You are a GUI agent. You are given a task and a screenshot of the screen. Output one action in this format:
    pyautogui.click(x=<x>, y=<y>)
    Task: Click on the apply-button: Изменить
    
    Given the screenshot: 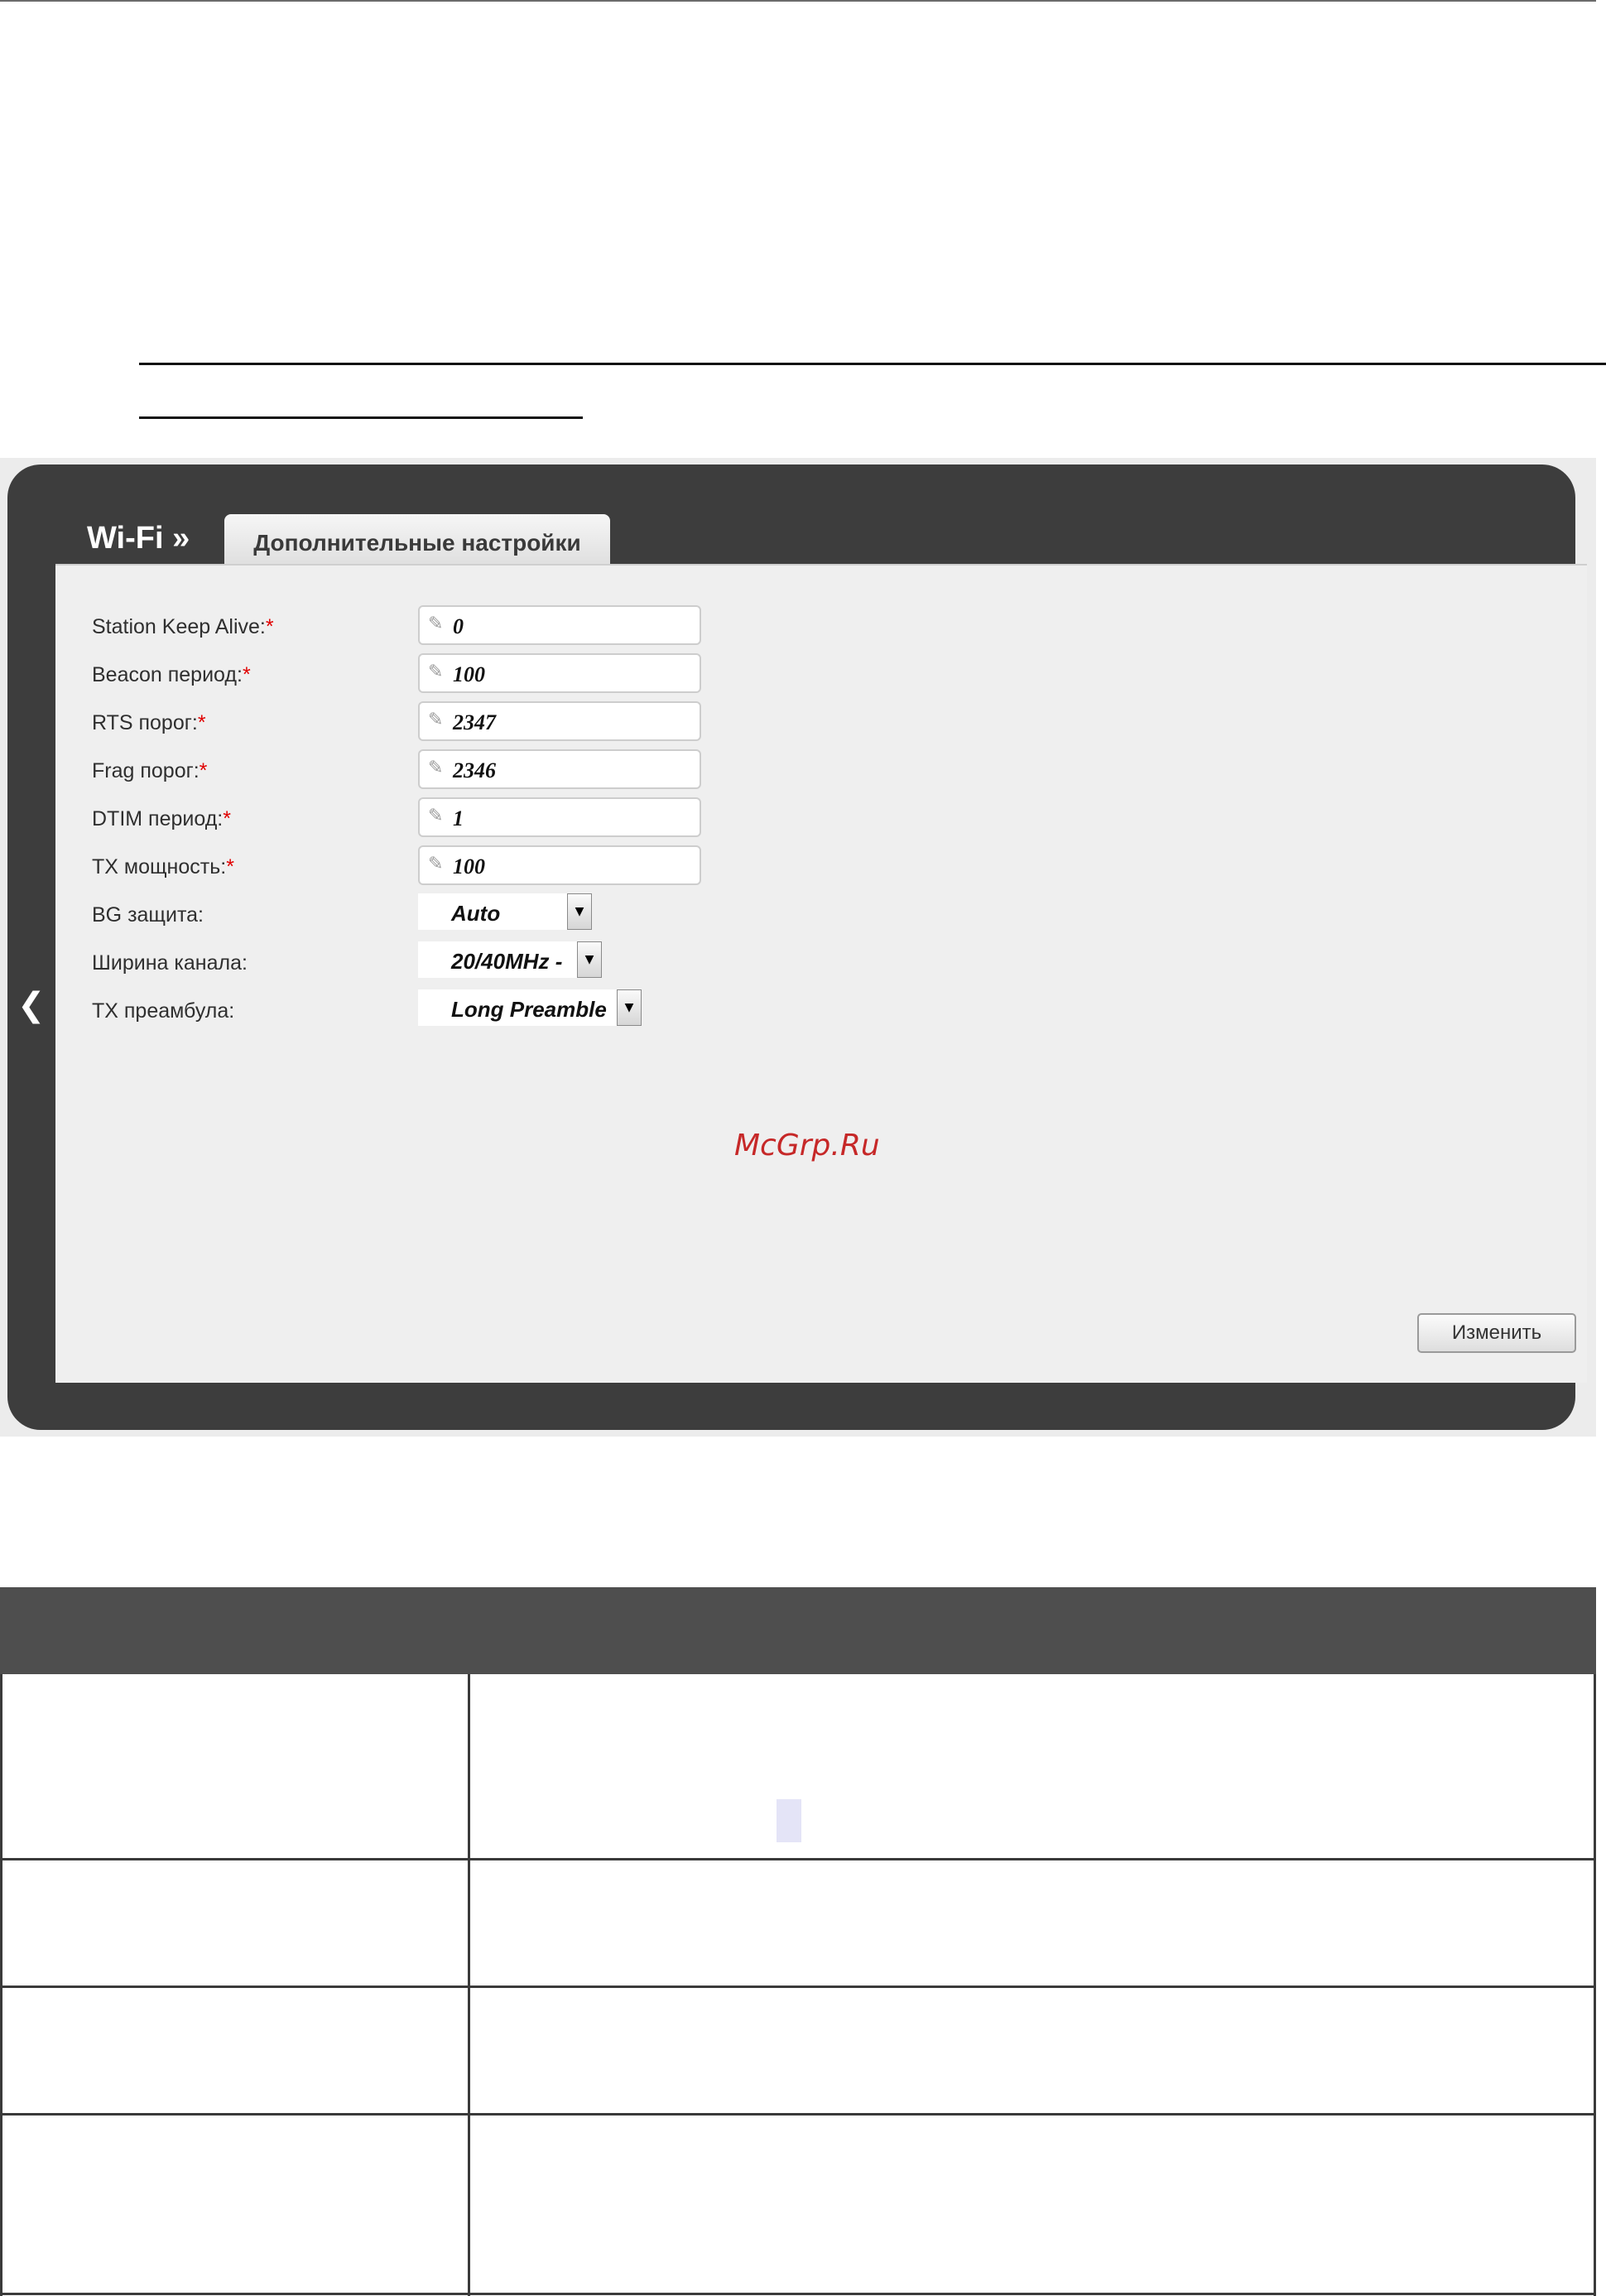 What is the action you would take?
    pyautogui.click(x=1496, y=1333)
    